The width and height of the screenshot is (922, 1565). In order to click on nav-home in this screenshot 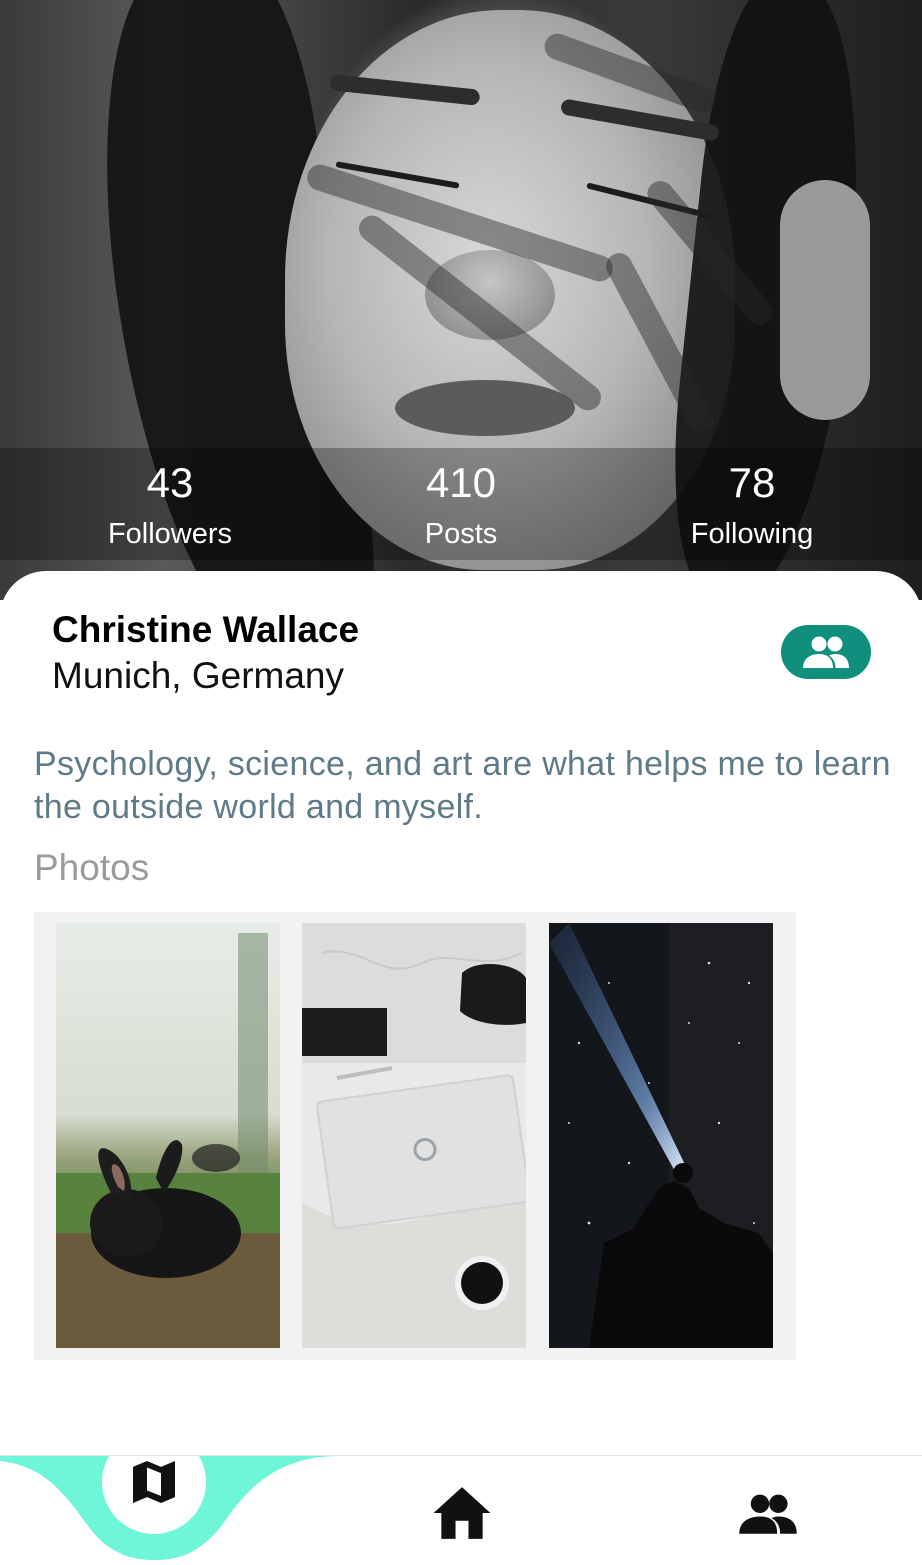, I will do `click(462, 1513)`.